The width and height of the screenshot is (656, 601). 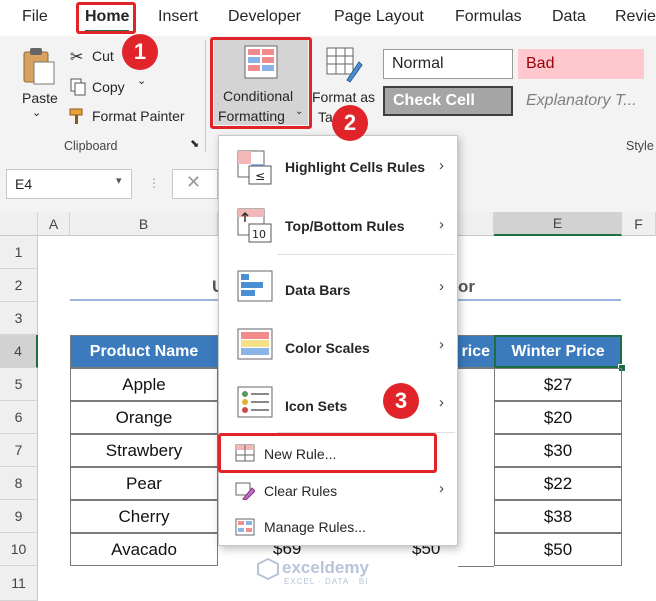 I want to click on tab-insert: Insert, so click(x=178, y=17).